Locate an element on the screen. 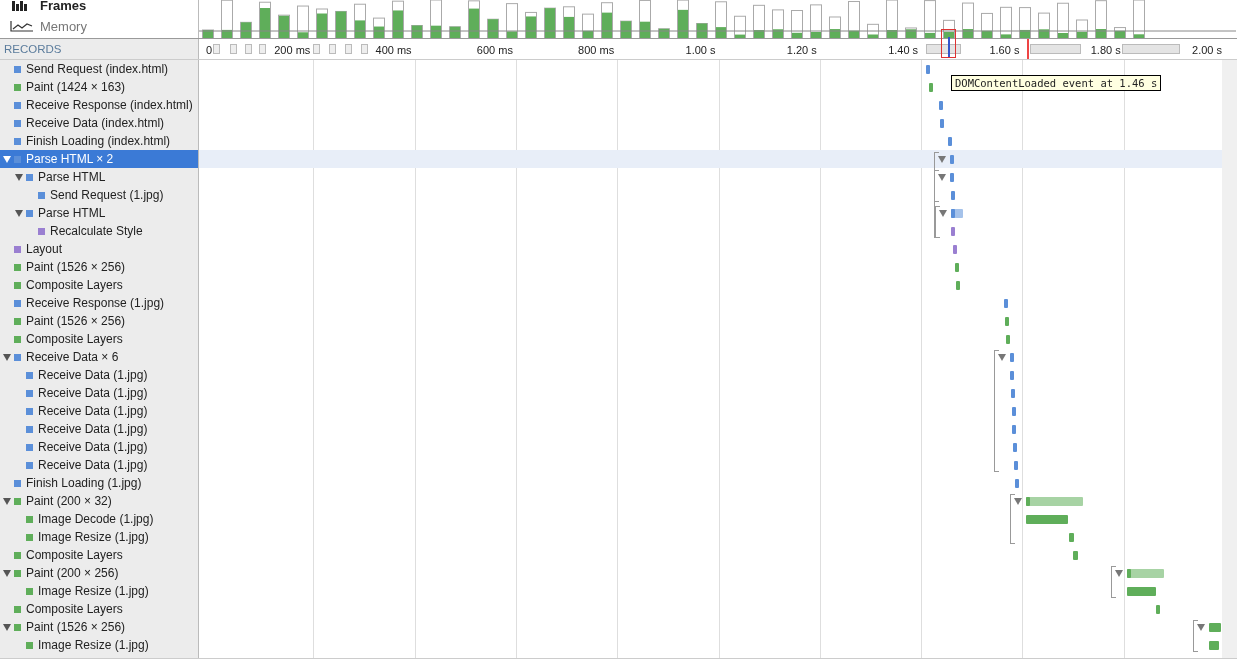  record-row: Receive Data (index.html) is located at coordinates (99, 123).